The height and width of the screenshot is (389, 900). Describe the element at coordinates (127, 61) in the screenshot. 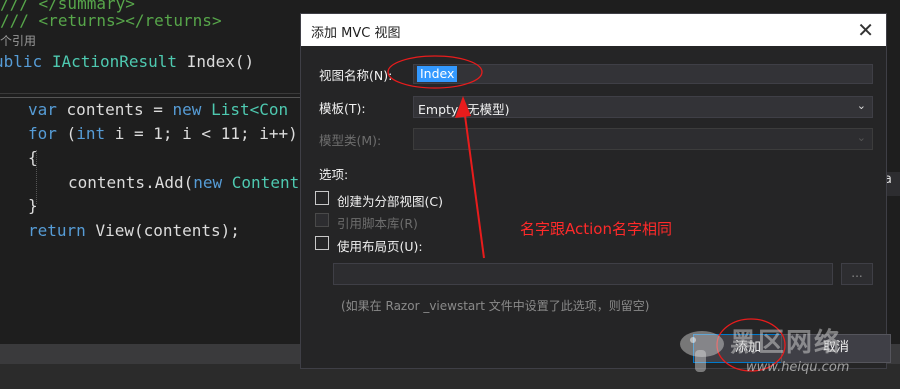

I see `code-line-signature: ublic IActionResult Index()` at that location.